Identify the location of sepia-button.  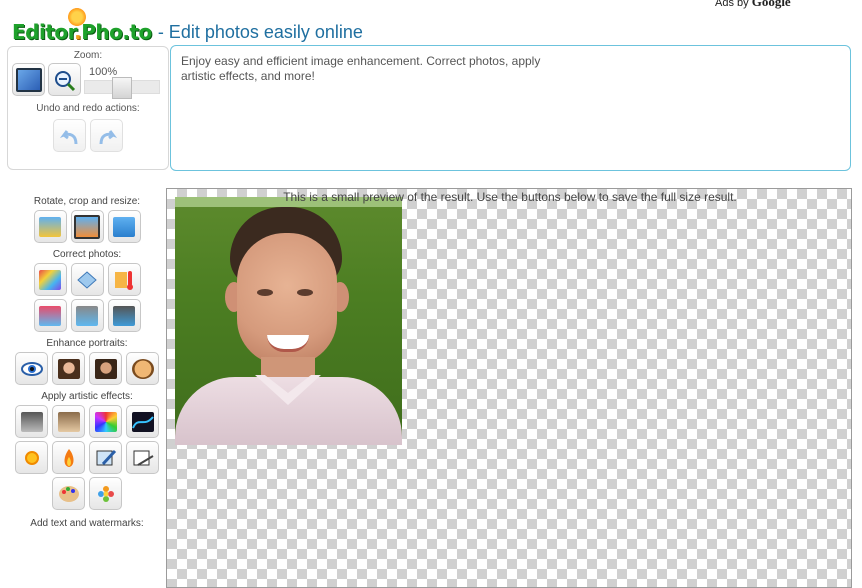
(68, 421).